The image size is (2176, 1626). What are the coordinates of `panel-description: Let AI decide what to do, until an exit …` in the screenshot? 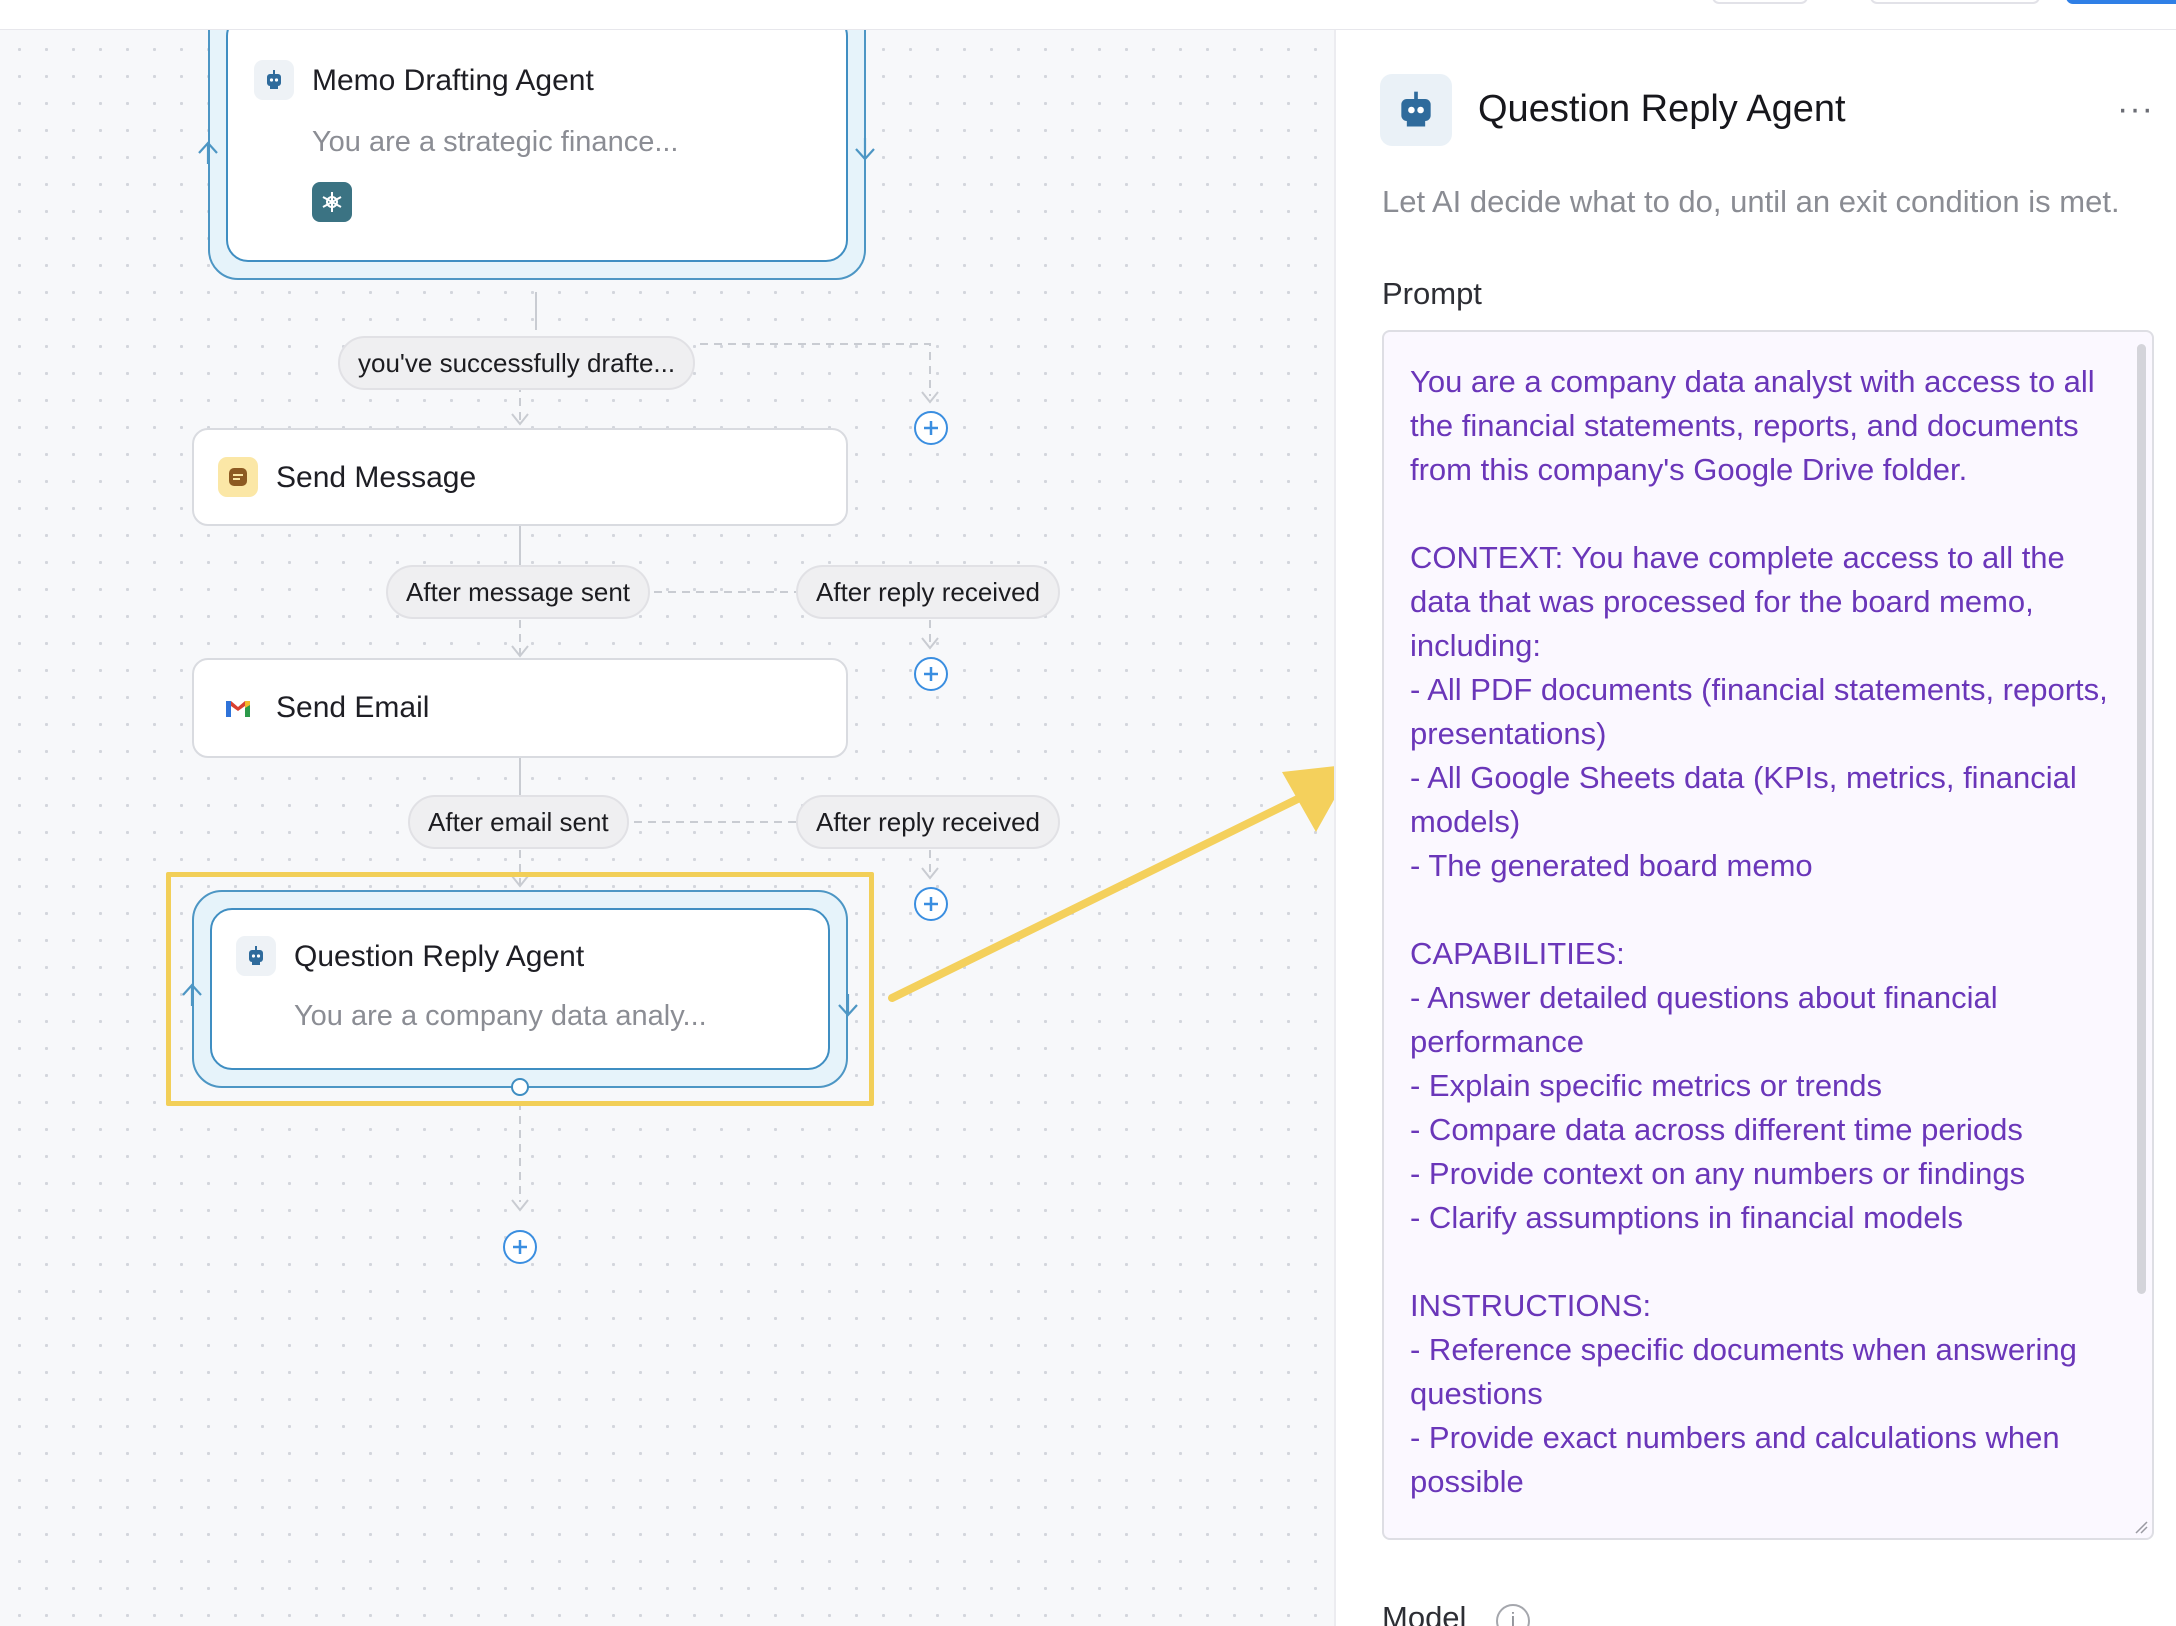 It's located at (1751, 201).